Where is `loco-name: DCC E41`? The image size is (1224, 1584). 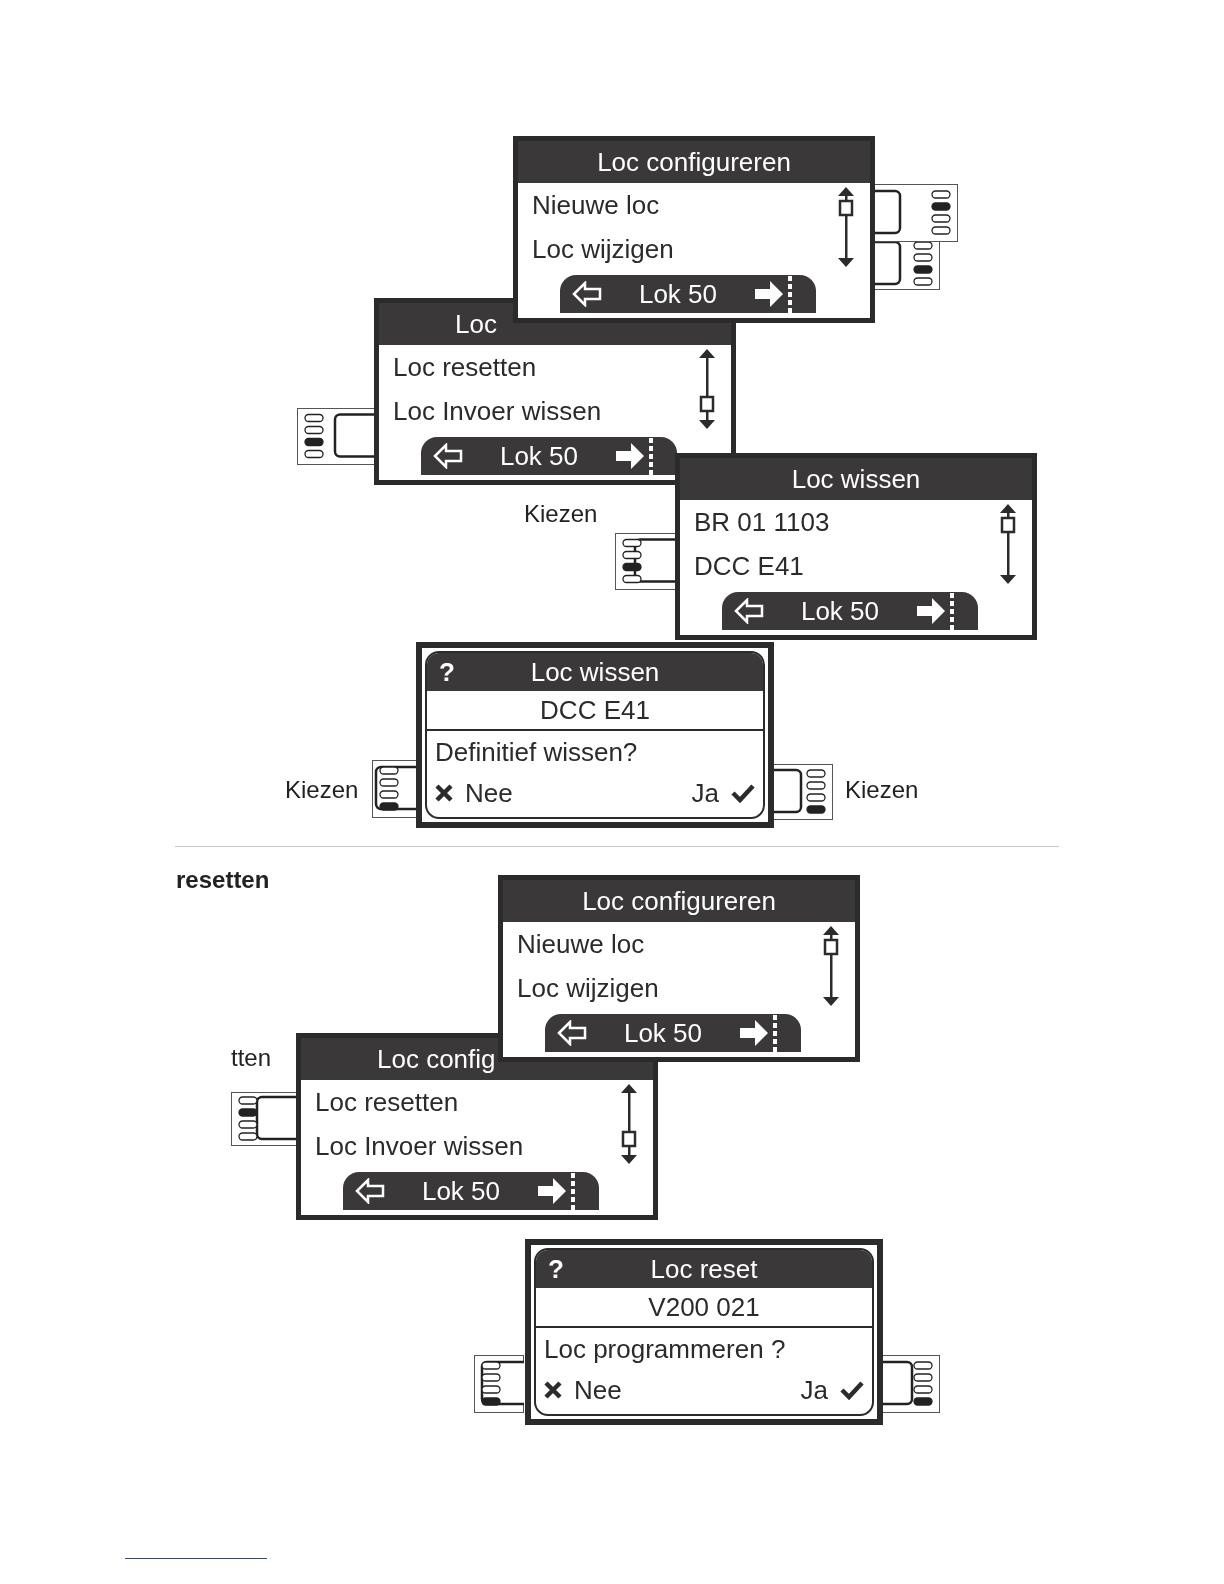 loco-name: DCC E41 is located at coordinates (595, 711).